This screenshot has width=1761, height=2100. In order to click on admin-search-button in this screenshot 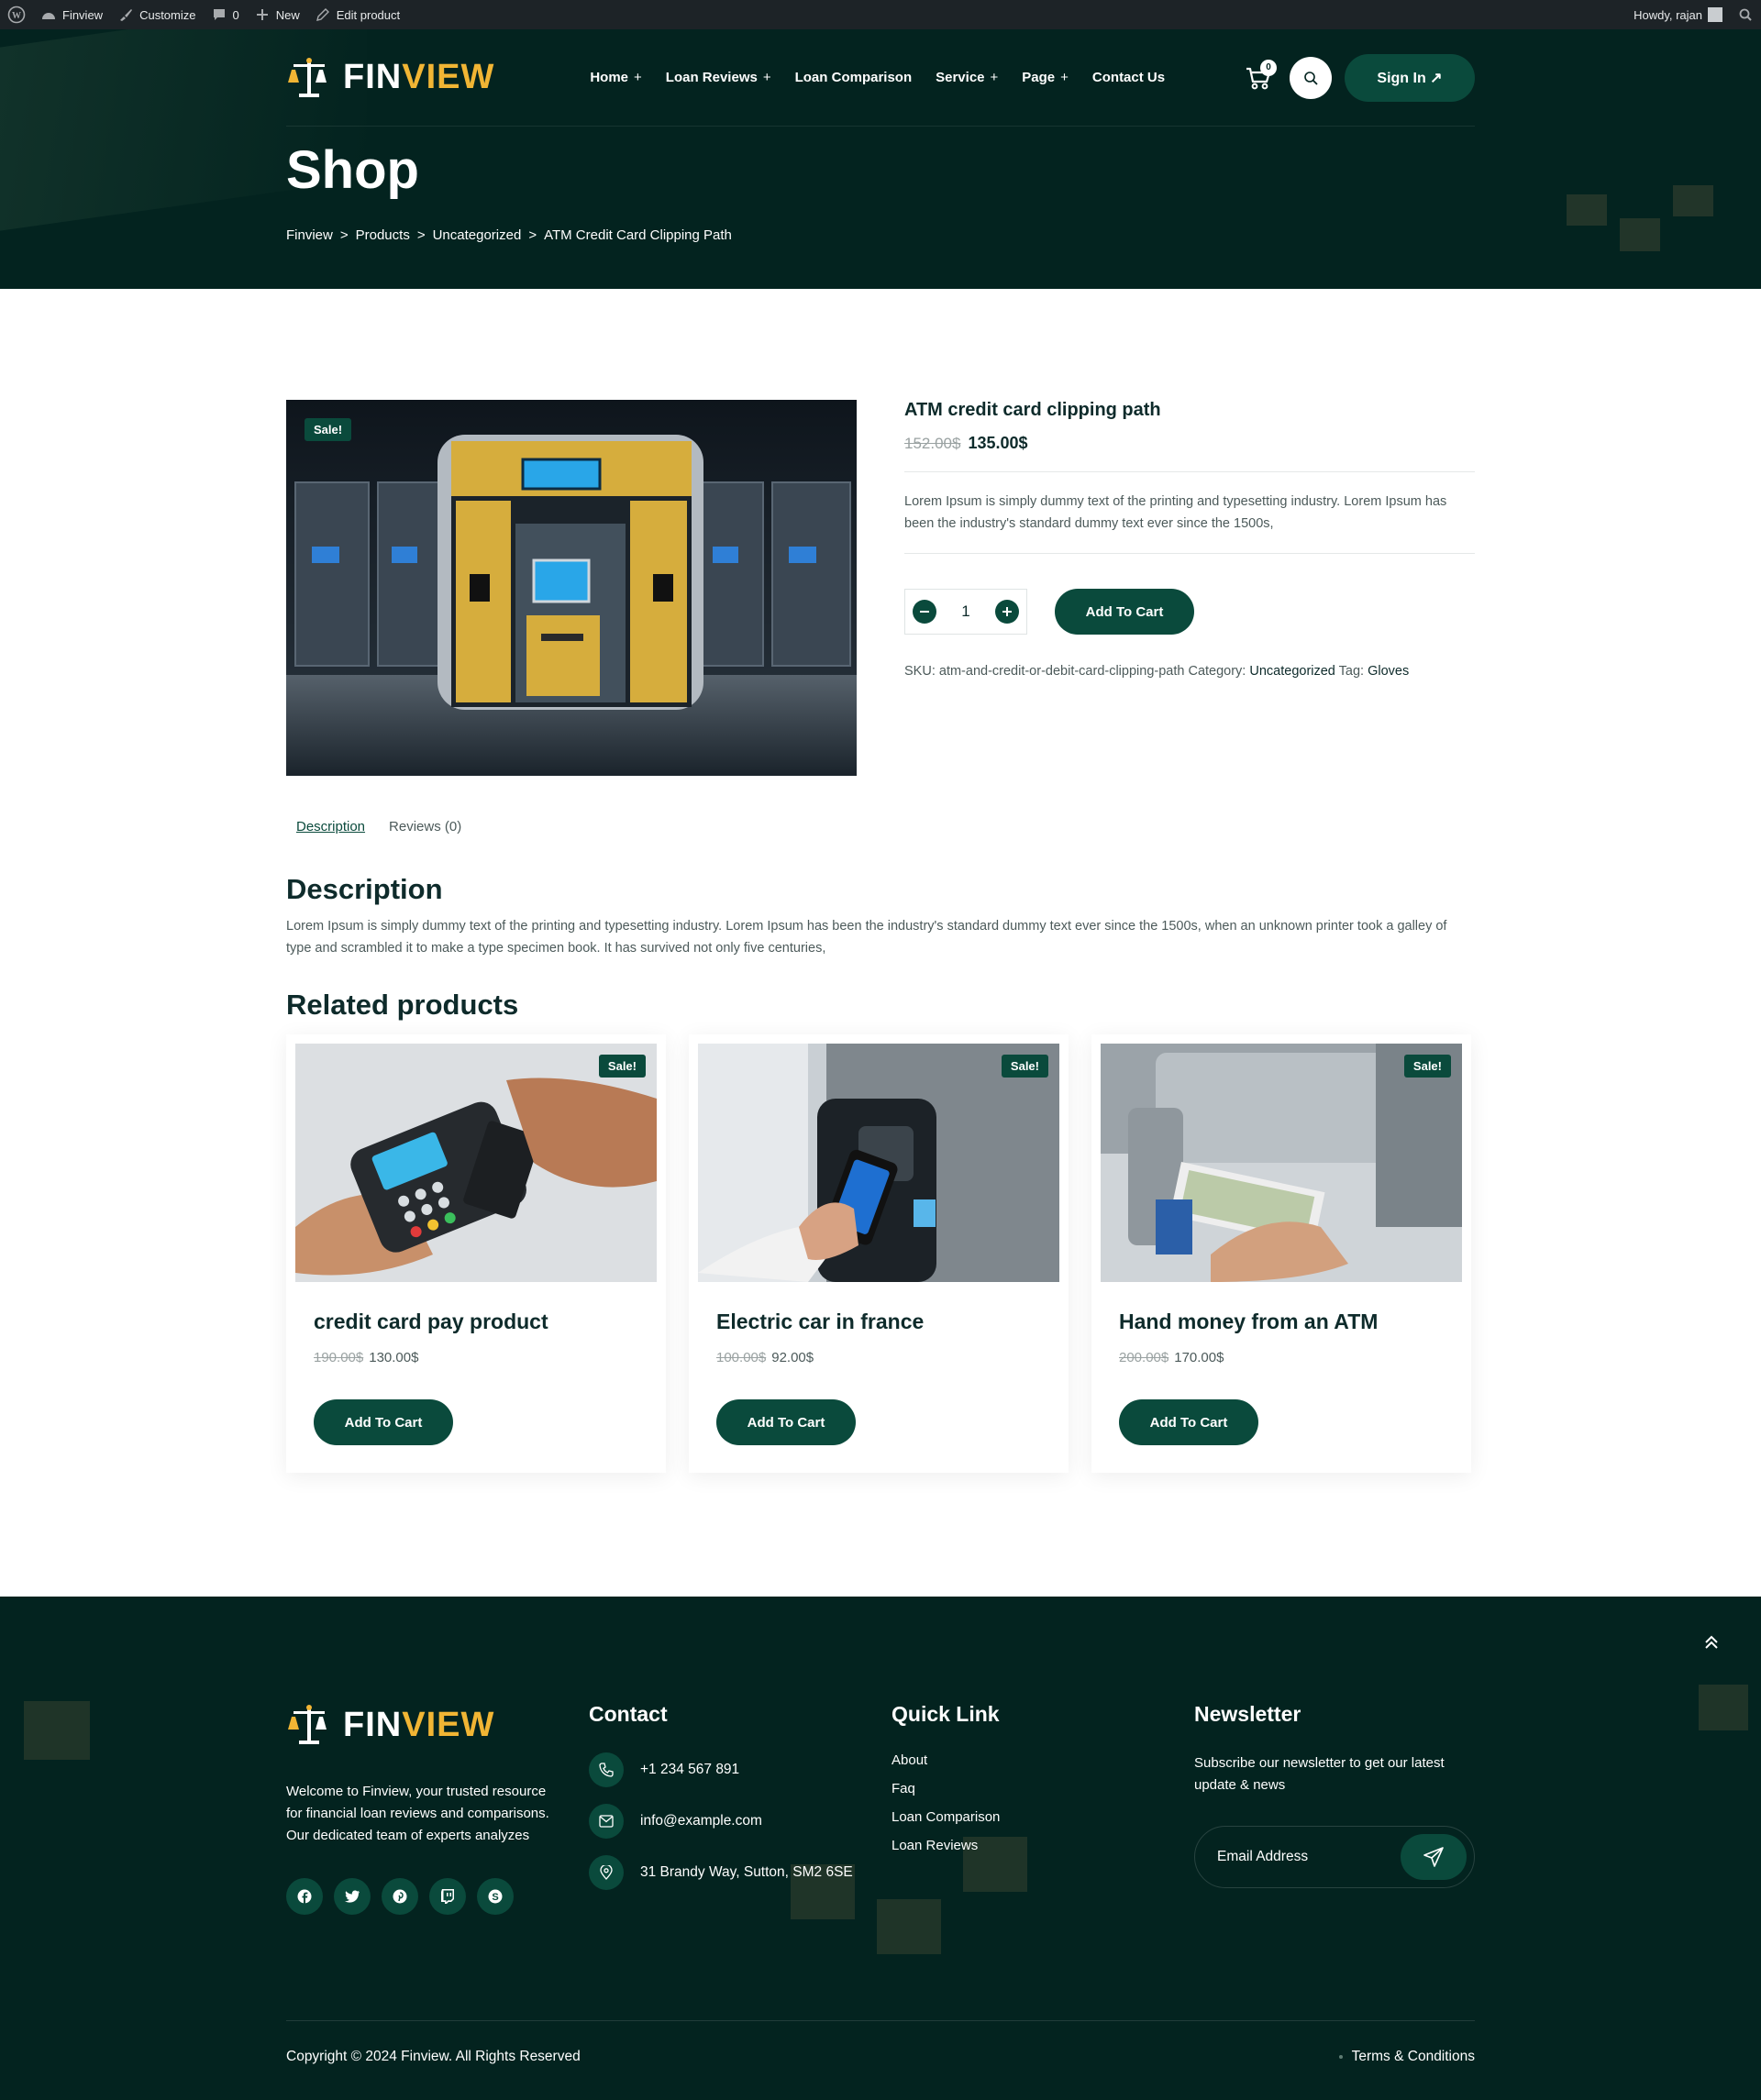, I will do `click(1745, 14)`.